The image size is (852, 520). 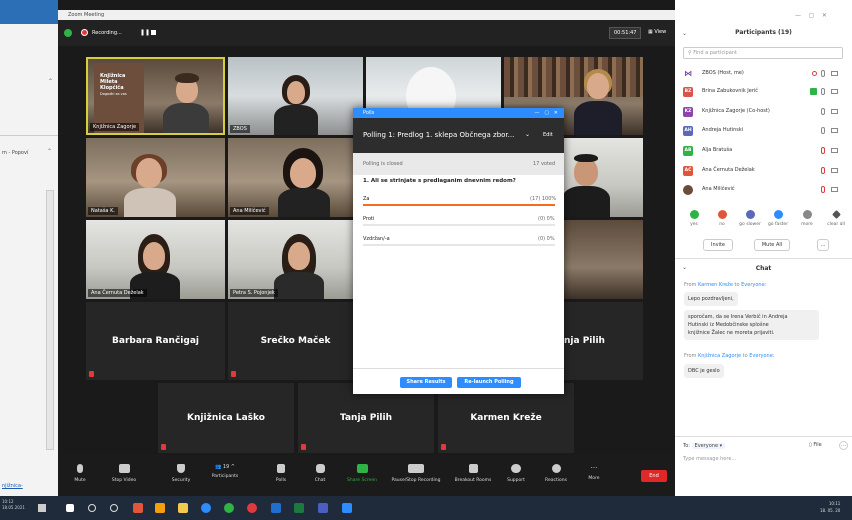 What do you see at coordinates (295, 177) in the screenshot?
I see `video-tile: Ana Miličević` at bounding box center [295, 177].